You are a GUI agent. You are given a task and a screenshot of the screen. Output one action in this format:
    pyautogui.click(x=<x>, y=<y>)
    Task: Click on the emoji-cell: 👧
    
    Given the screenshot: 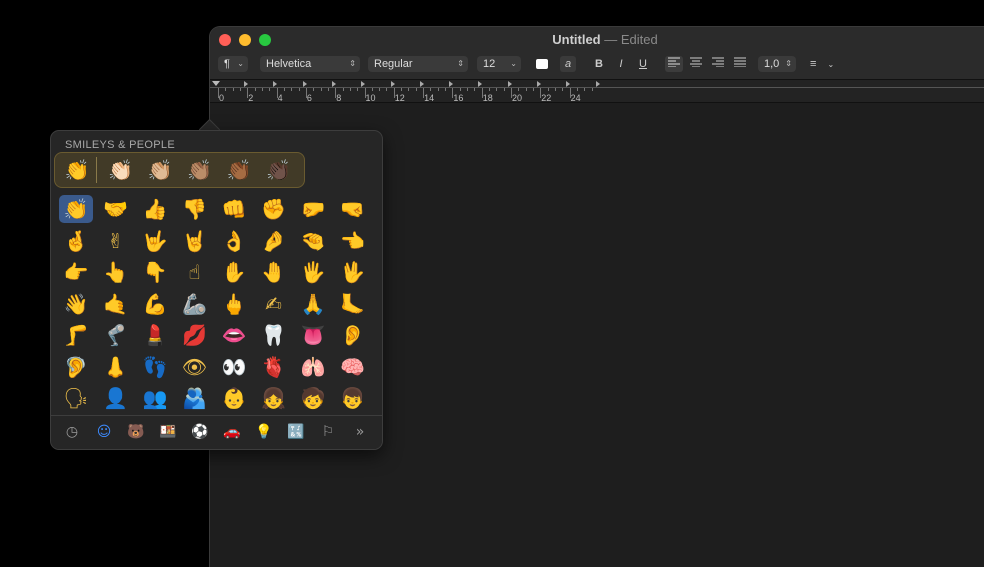 What is the action you would take?
    pyautogui.click(x=274, y=398)
    